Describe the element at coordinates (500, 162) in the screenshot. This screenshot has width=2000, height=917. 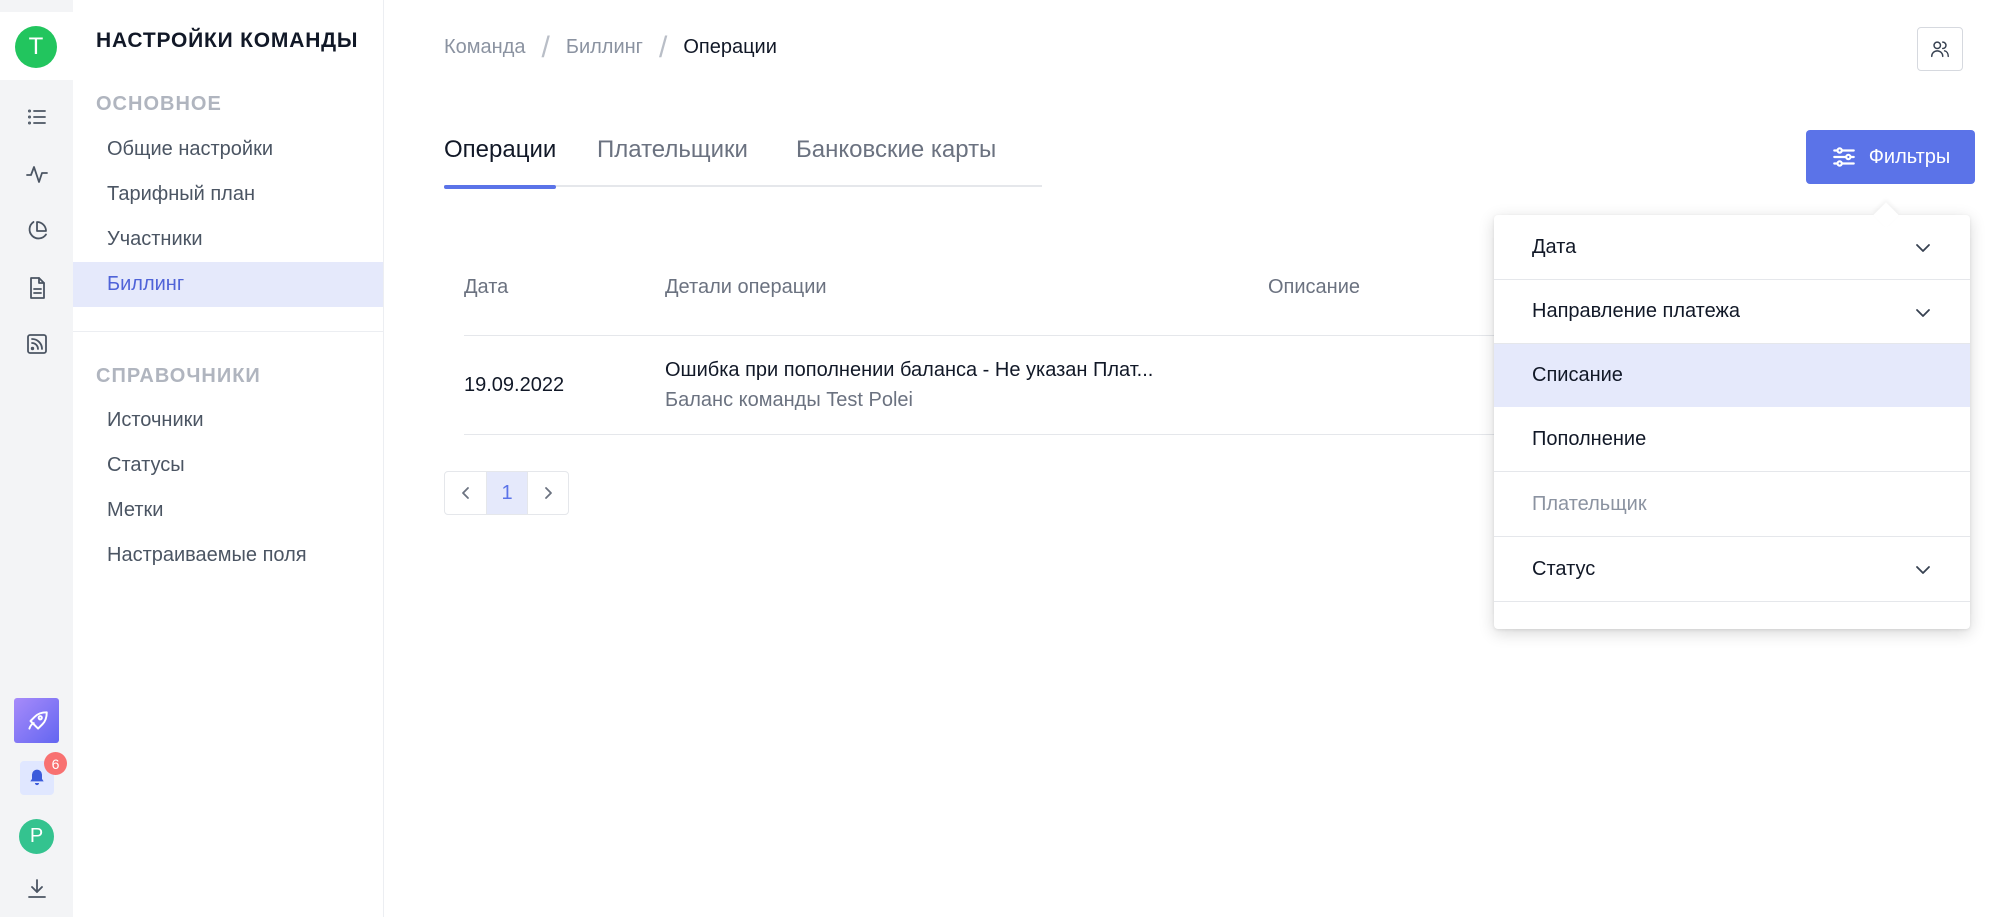
I see `tab-operations: Операции` at that location.